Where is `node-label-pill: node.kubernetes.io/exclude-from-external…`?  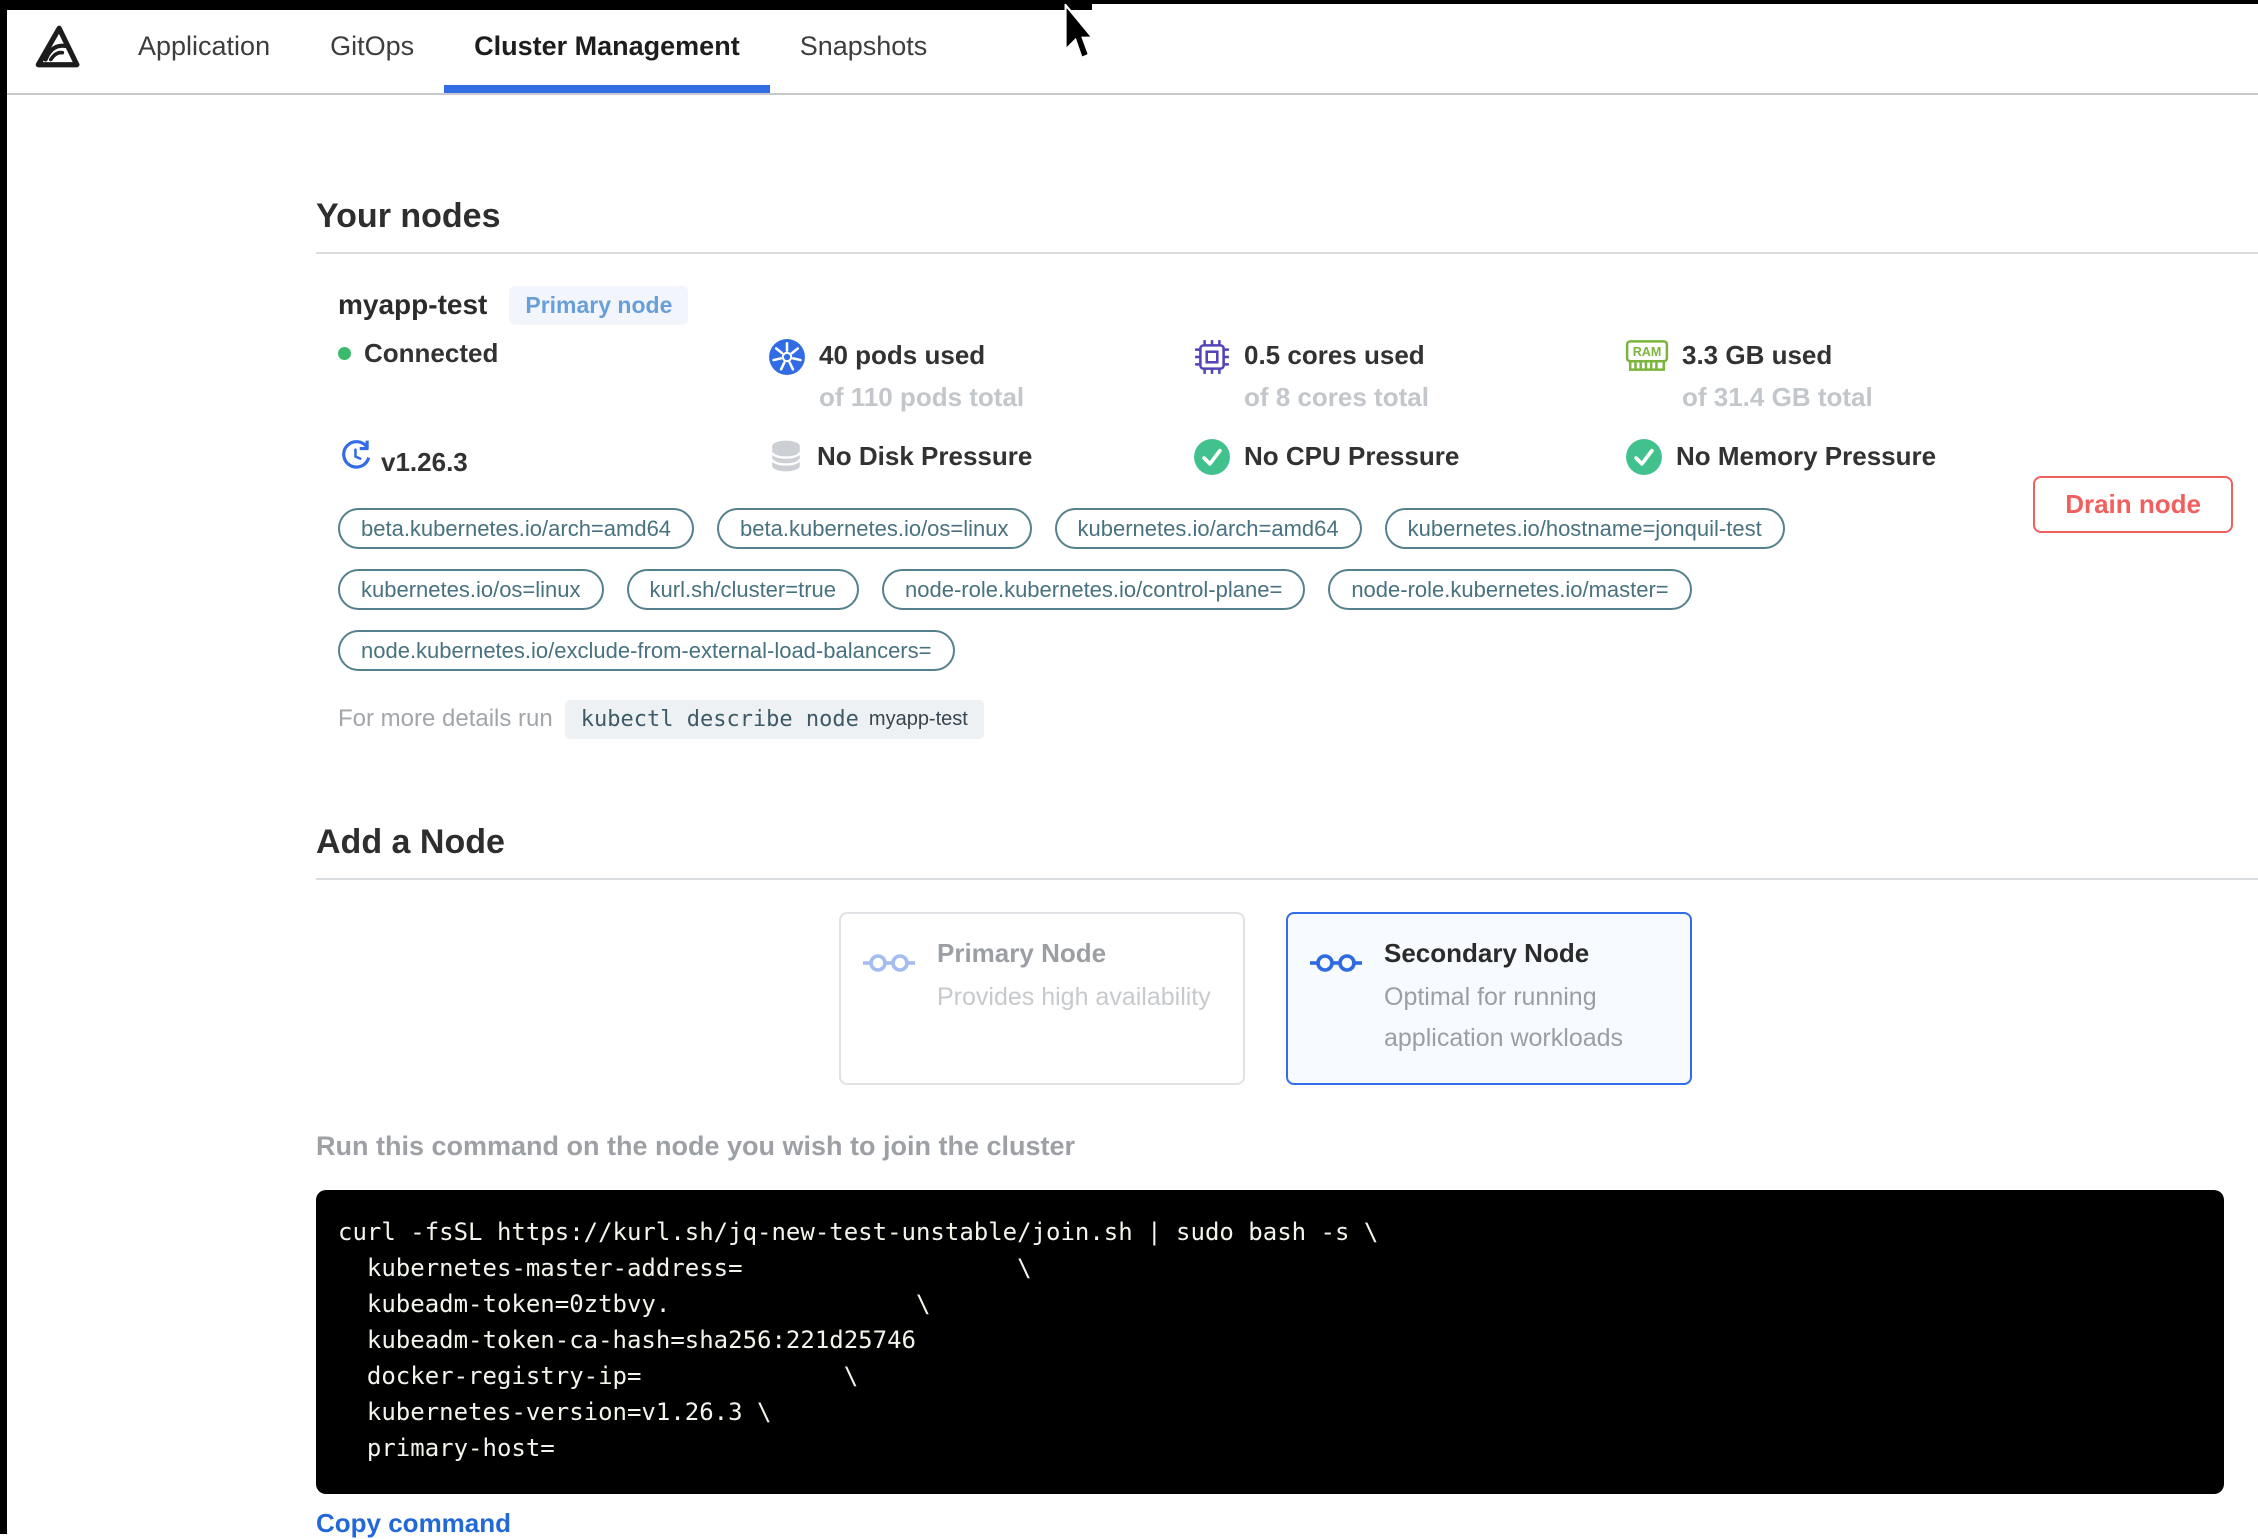
node-label-pill: node.kubernetes.io/exclude-from-external… is located at coordinates (646, 650).